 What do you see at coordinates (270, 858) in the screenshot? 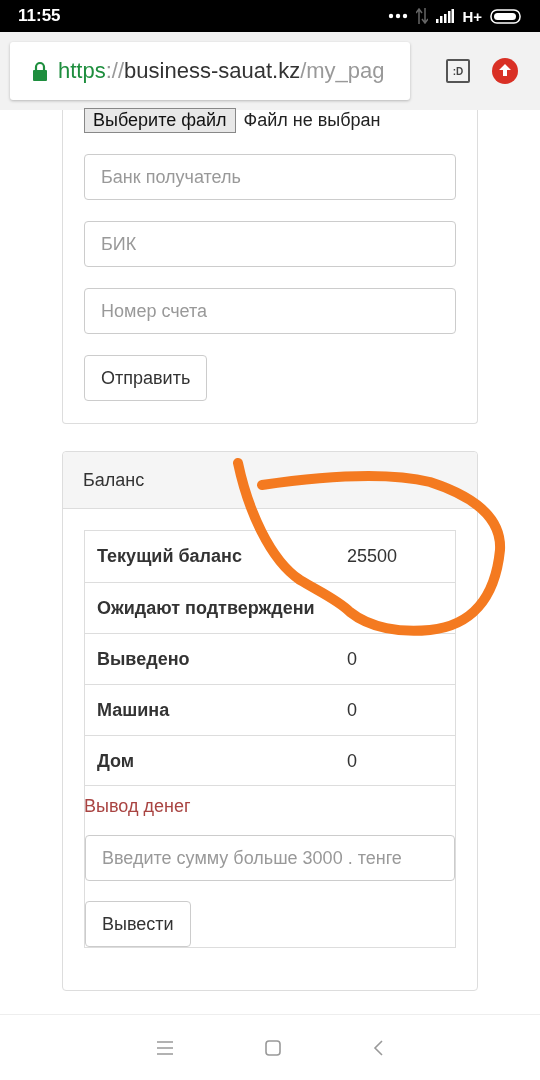
I see `amount-field: Введите сумму больше 3000 . тенге` at bounding box center [270, 858].